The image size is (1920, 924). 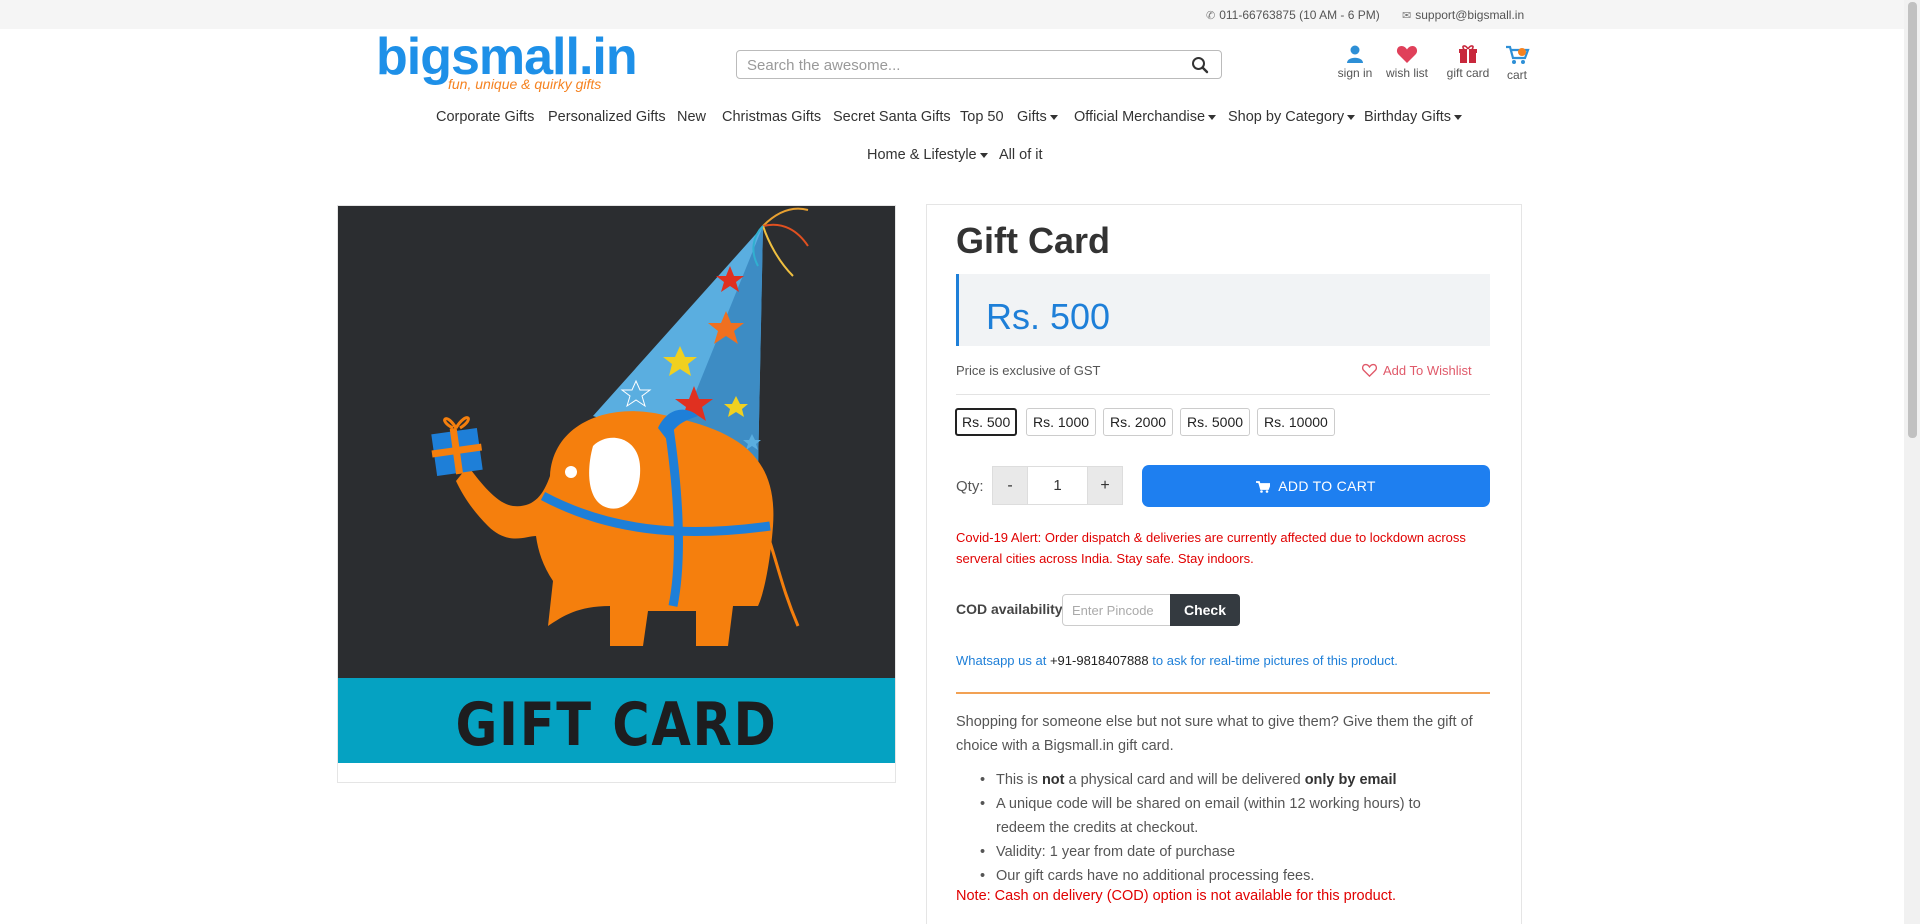 What do you see at coordinates (1299, 15) in the screenshot?
I see `phone-text: 011-66763875 (10 AM - 6 PM)` at bounding box center [1299, 15].